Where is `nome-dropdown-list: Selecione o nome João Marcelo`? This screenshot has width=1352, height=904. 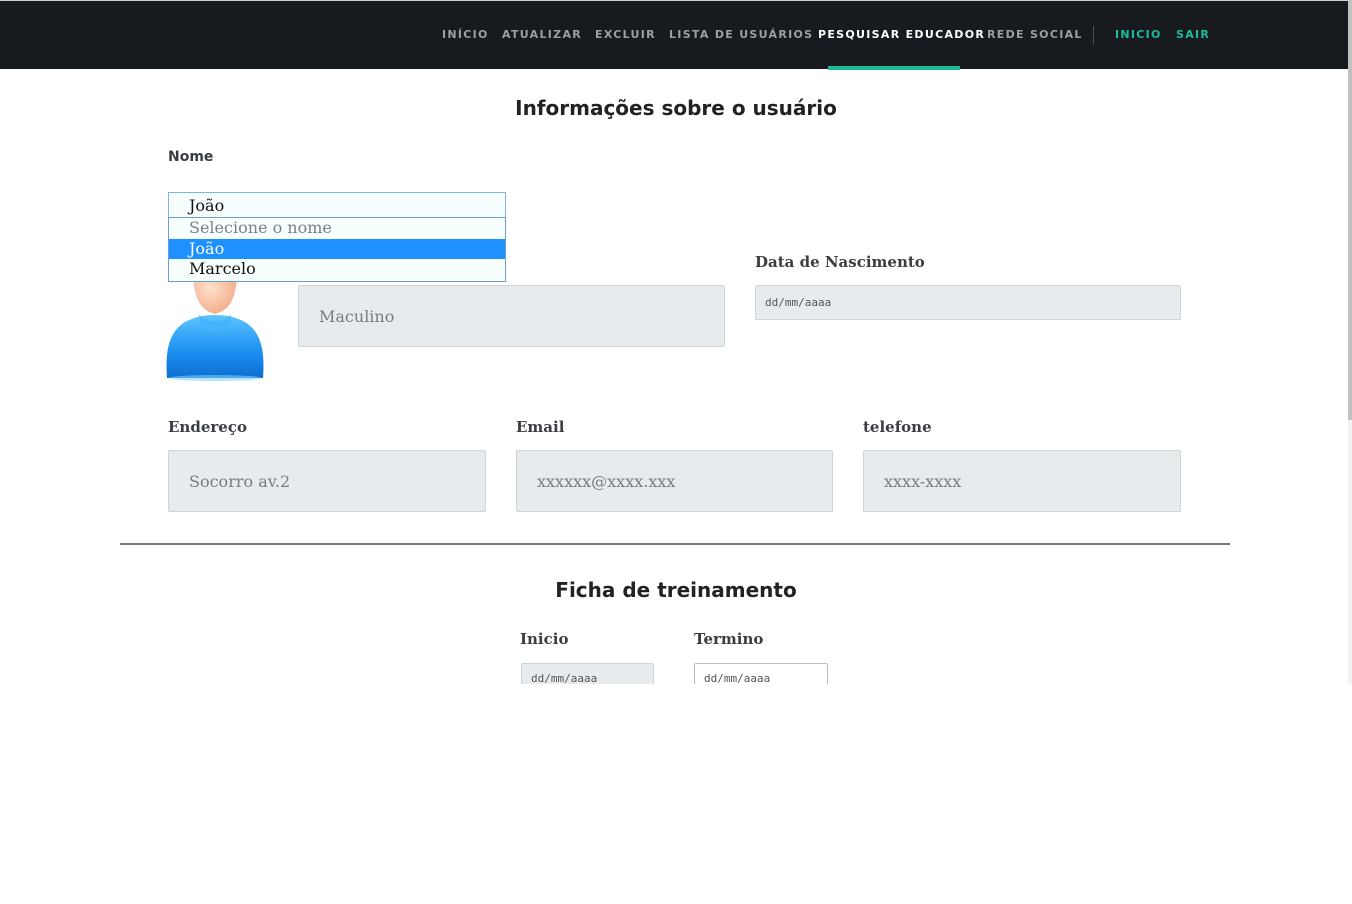 nome-dropdown-list: Selecione o nome João Marcelo is located at coordinates (337, 249).